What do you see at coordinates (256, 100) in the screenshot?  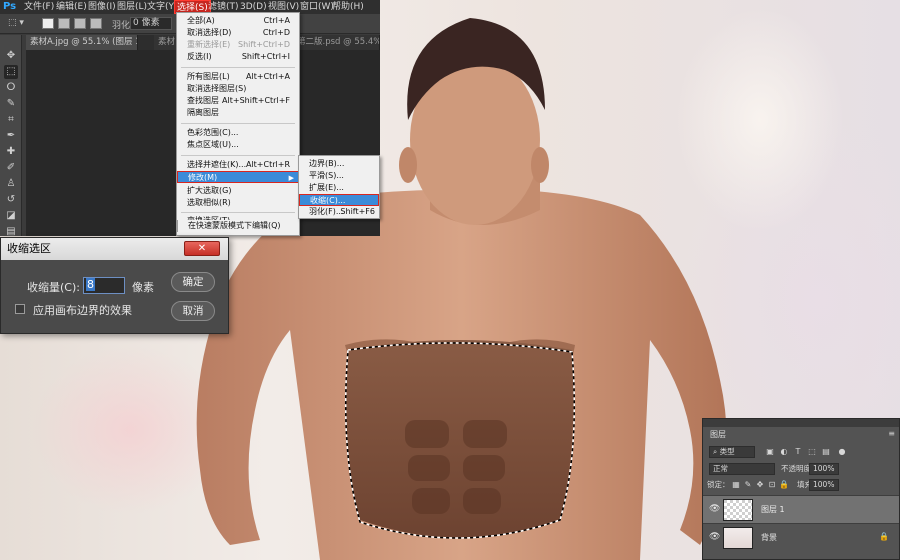 I see `menu-item-shortcut: Alt+Shift+Ctrl+F` at bounding box center [256, 100].